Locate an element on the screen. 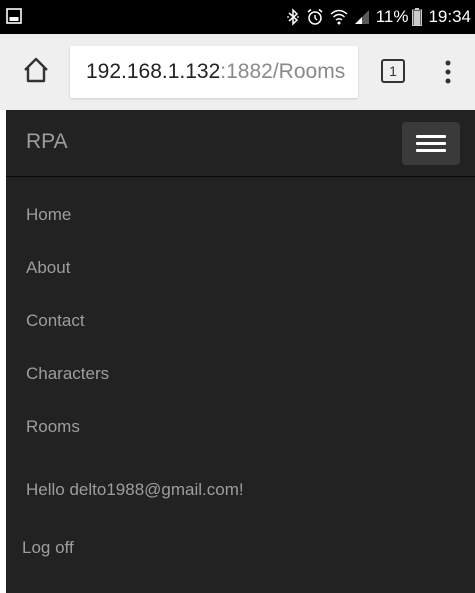 This screenshot has width=475, height=593. address-bar: 192.168.1.132:1882/Rooms is located at coordinates (214, 72).